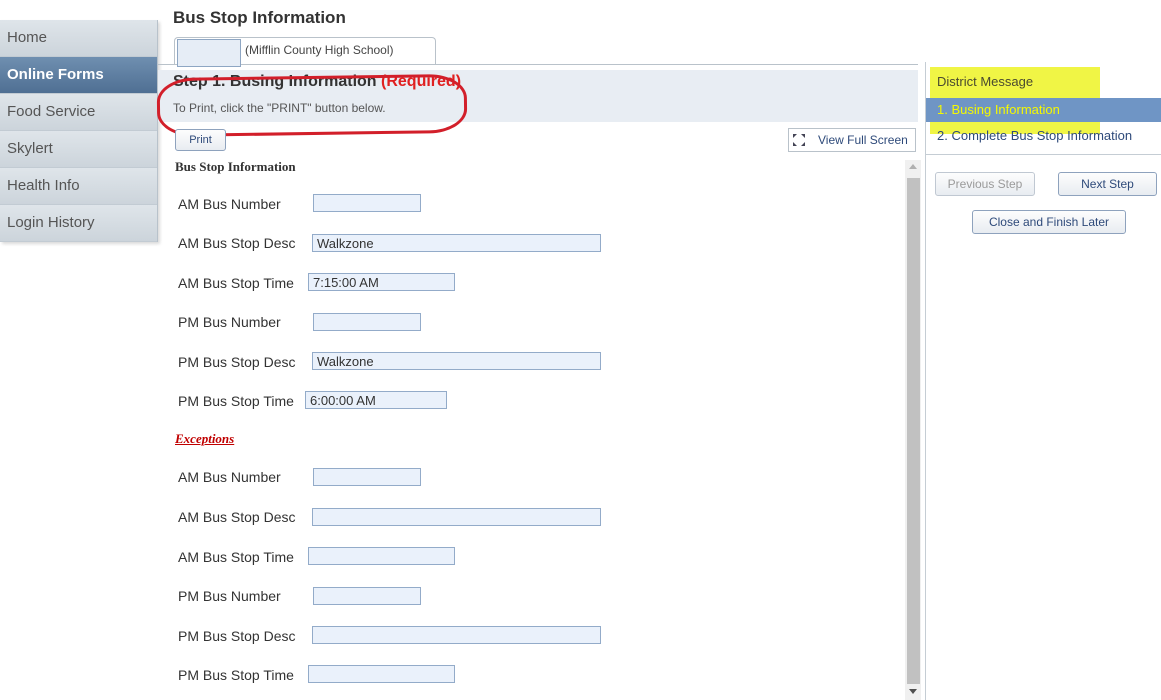  I want to click on am-bus-stop-desc-field: Walkzone, so click(456, 243).